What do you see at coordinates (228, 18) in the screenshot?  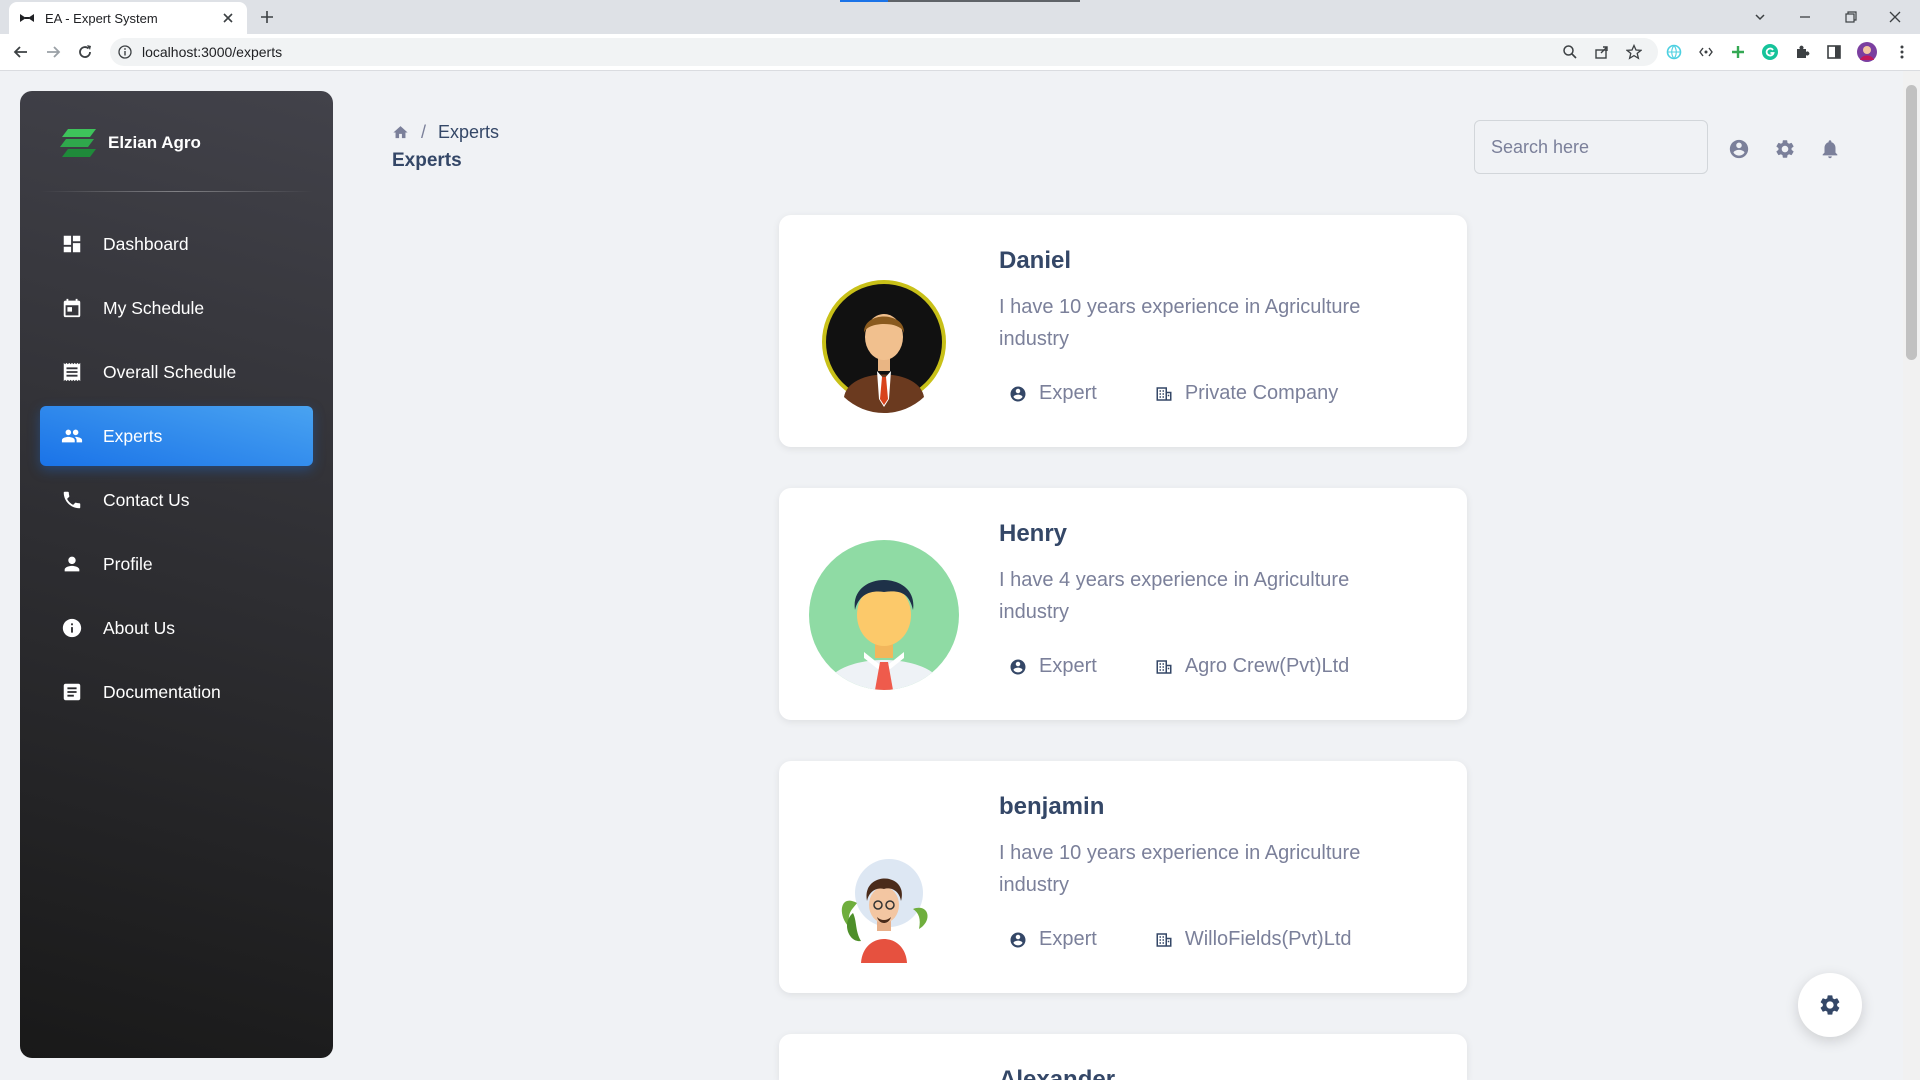 I see `tab-close-icon` at bounding box center [228, 18].